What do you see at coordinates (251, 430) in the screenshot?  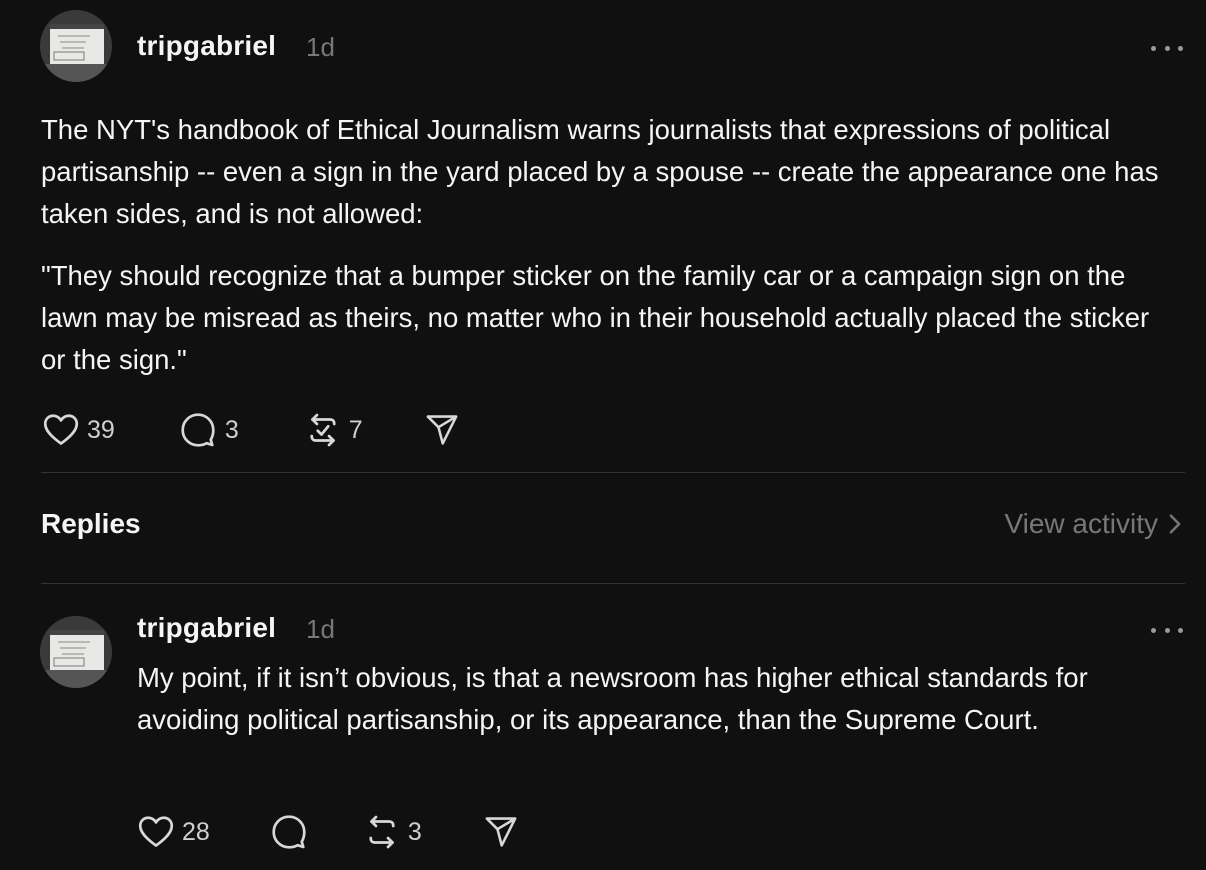 I see `post-actions: 39 3 7` at bounding box center [251, 430].